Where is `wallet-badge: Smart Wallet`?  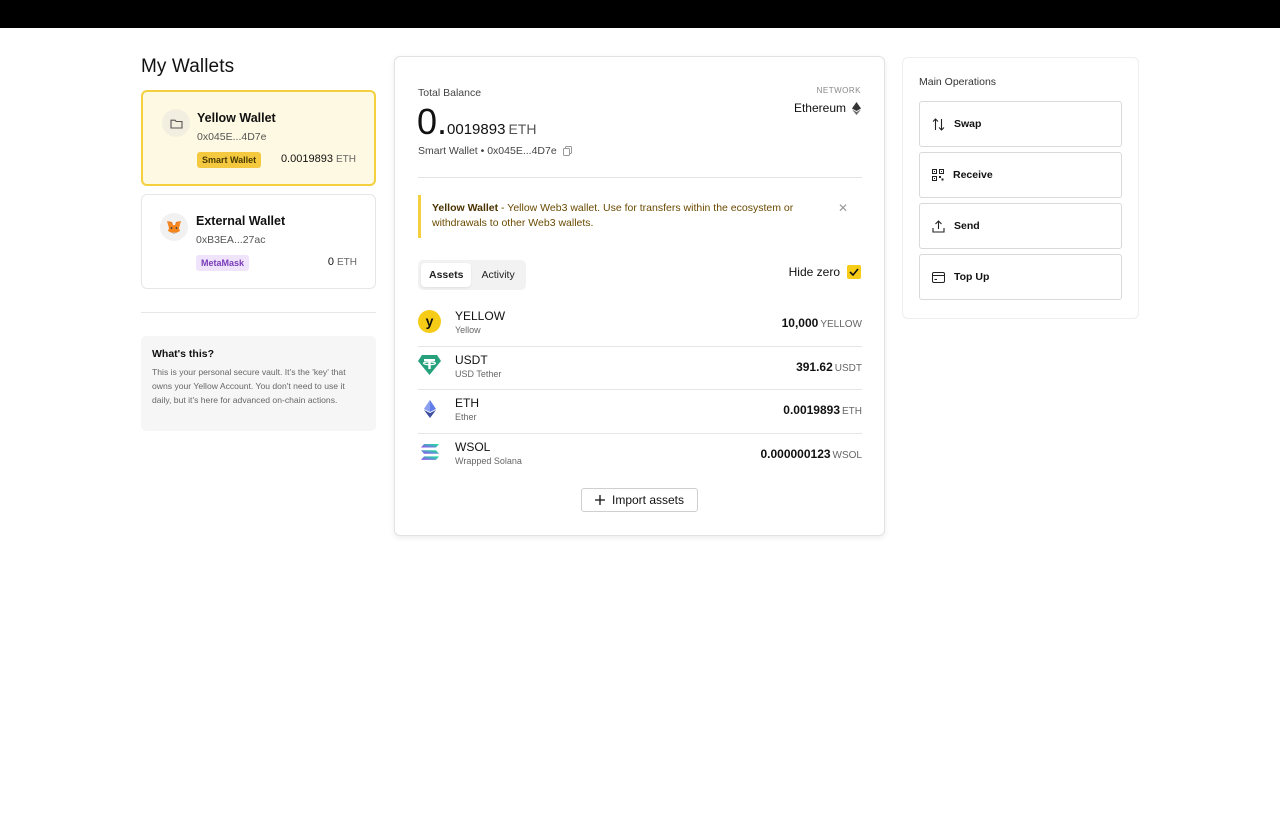
wallet-badge: Smart Wallet is located at coordinates (229, 160).